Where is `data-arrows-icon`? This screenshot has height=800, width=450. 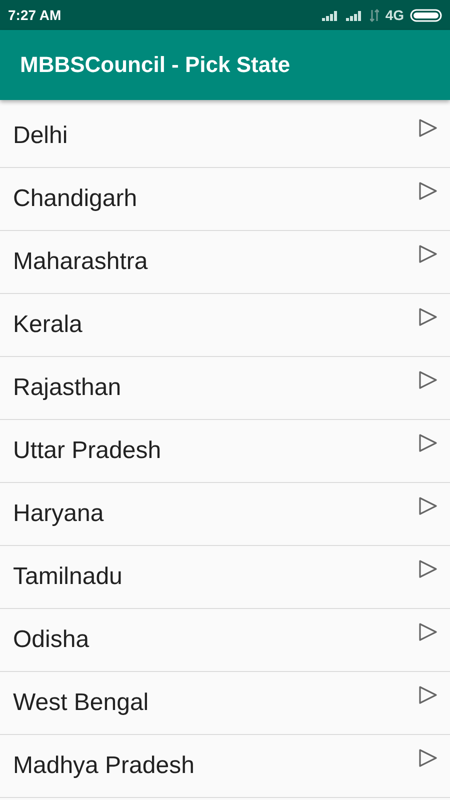
data-arrows-icon is located at coordinates (375, 15).